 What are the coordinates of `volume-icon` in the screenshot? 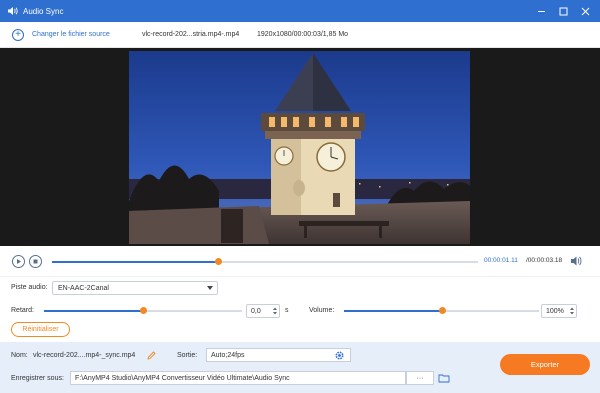 It's located at (576, 261).